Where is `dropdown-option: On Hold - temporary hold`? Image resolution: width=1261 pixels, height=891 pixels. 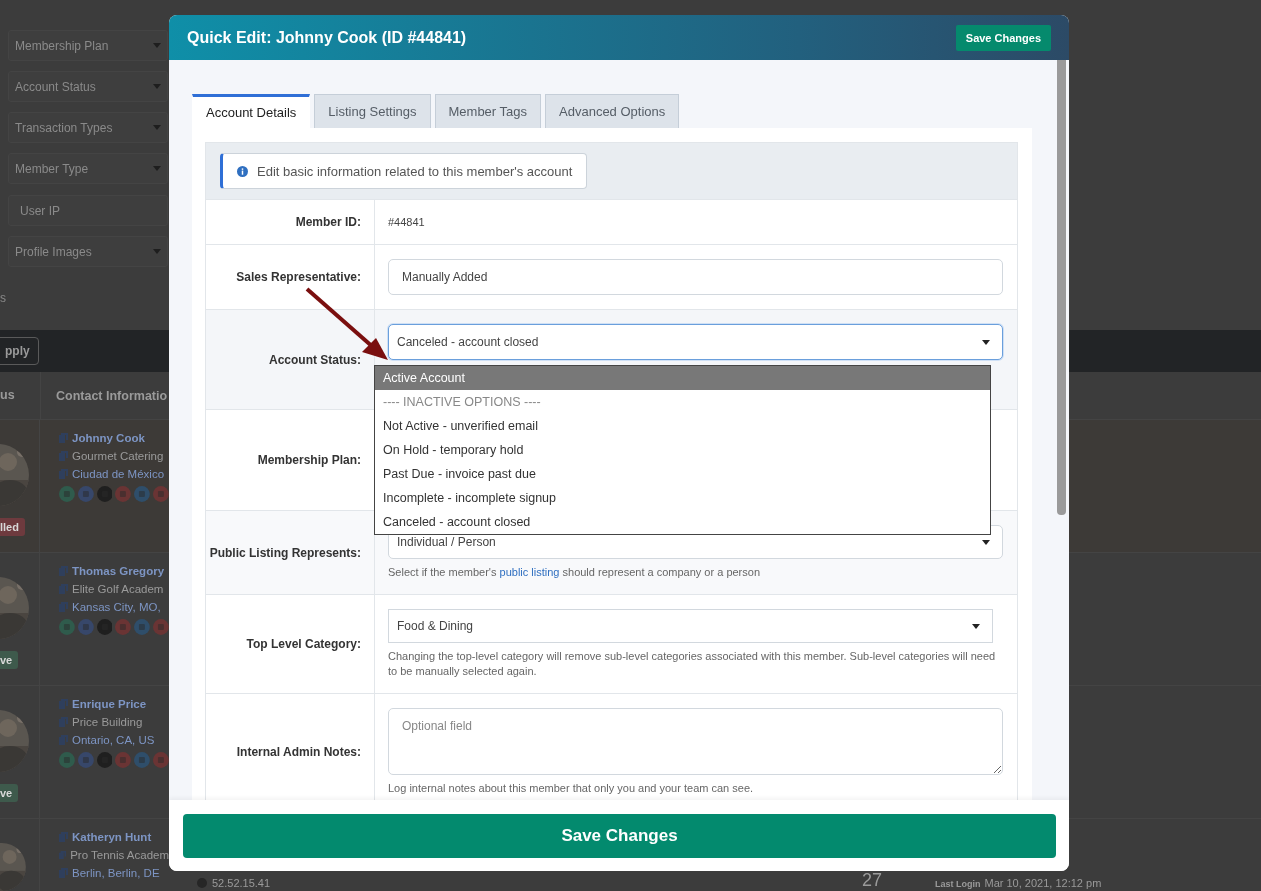
dropdown-option: On Hold - temporary hold is located at coordinates (682, 450).